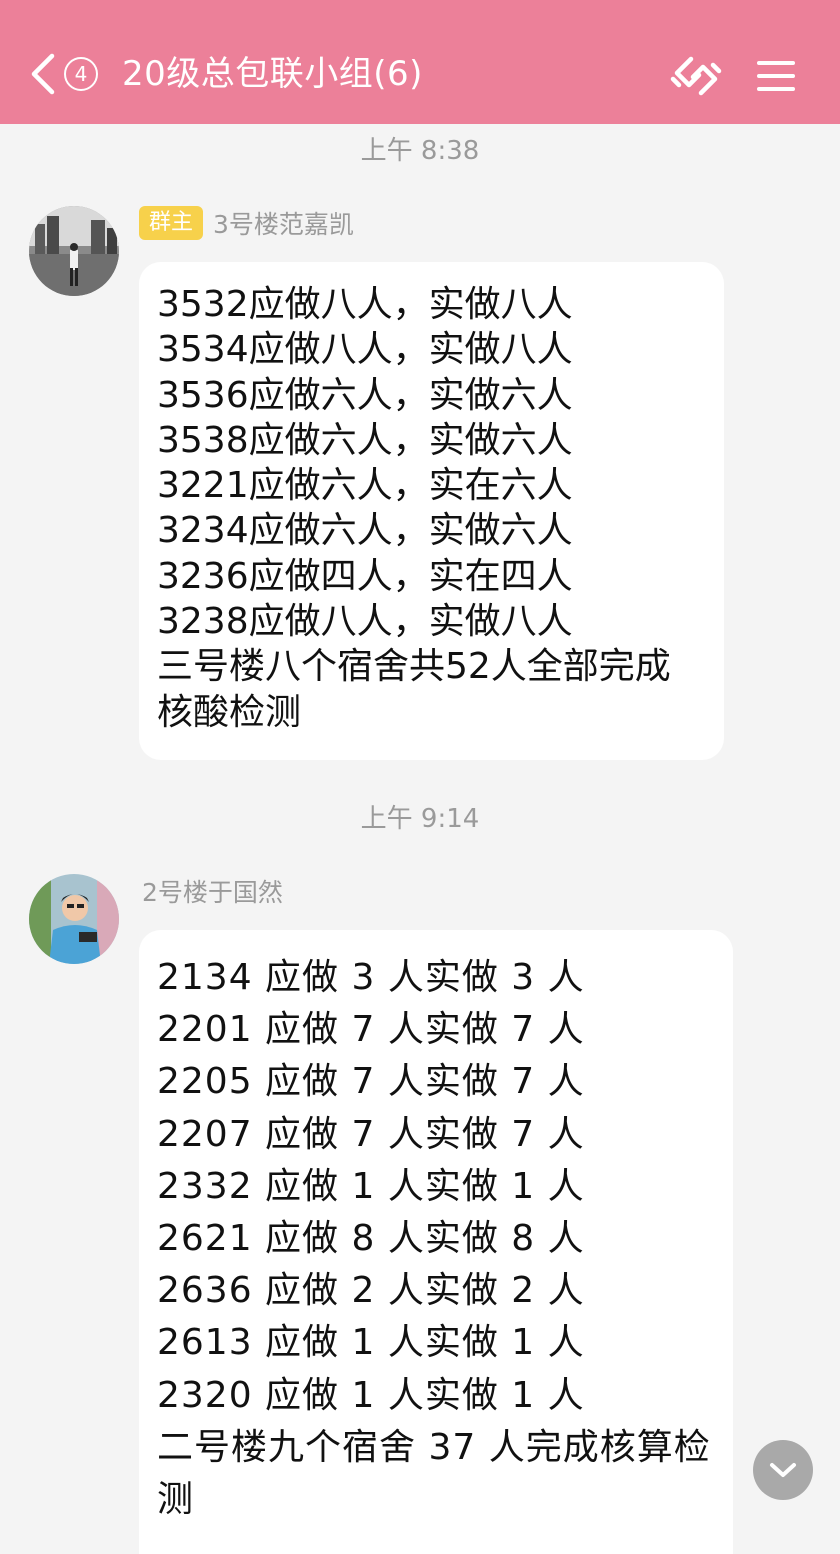 The height and width of the screenshot is (1554, 840). What do you see at coordinates (420, 151) in the screenshot?
I see `message-timestamp: 上午 8:38` at bounding box center [420, 151].